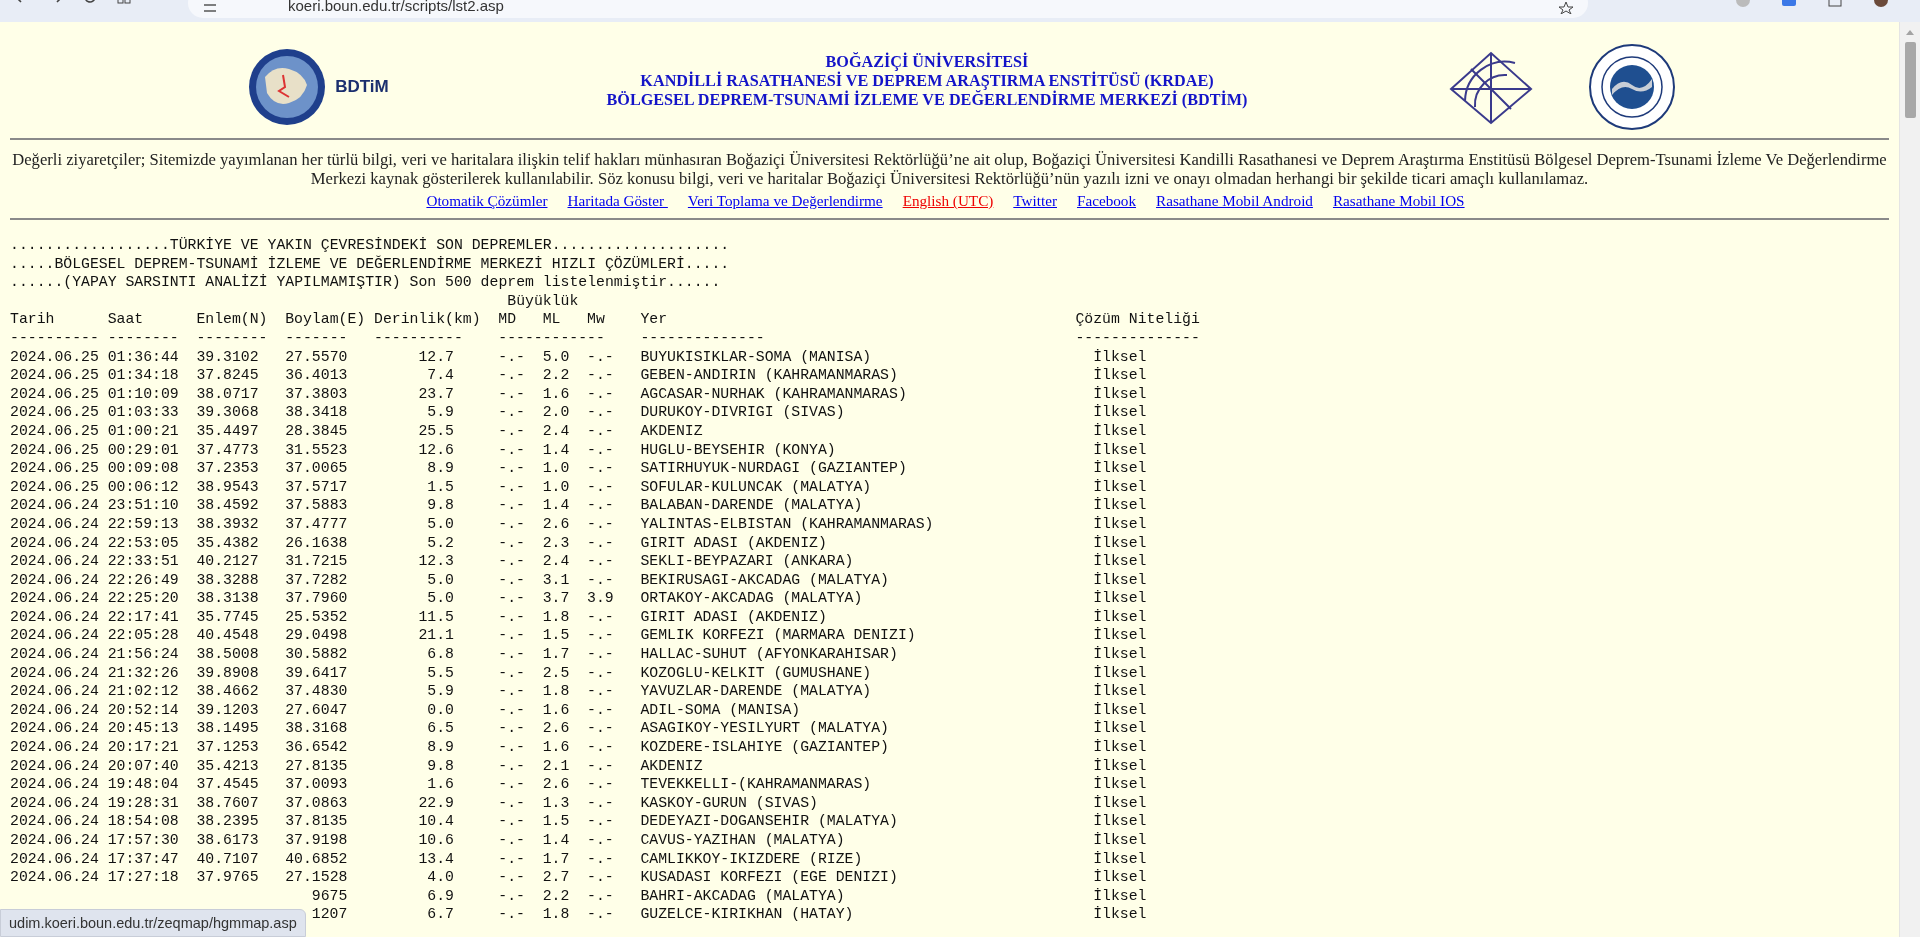 Image resolution: width=1920 pixels, height=937 pixels. I want to click on table-cell: 38.3168, so click(316, 729).